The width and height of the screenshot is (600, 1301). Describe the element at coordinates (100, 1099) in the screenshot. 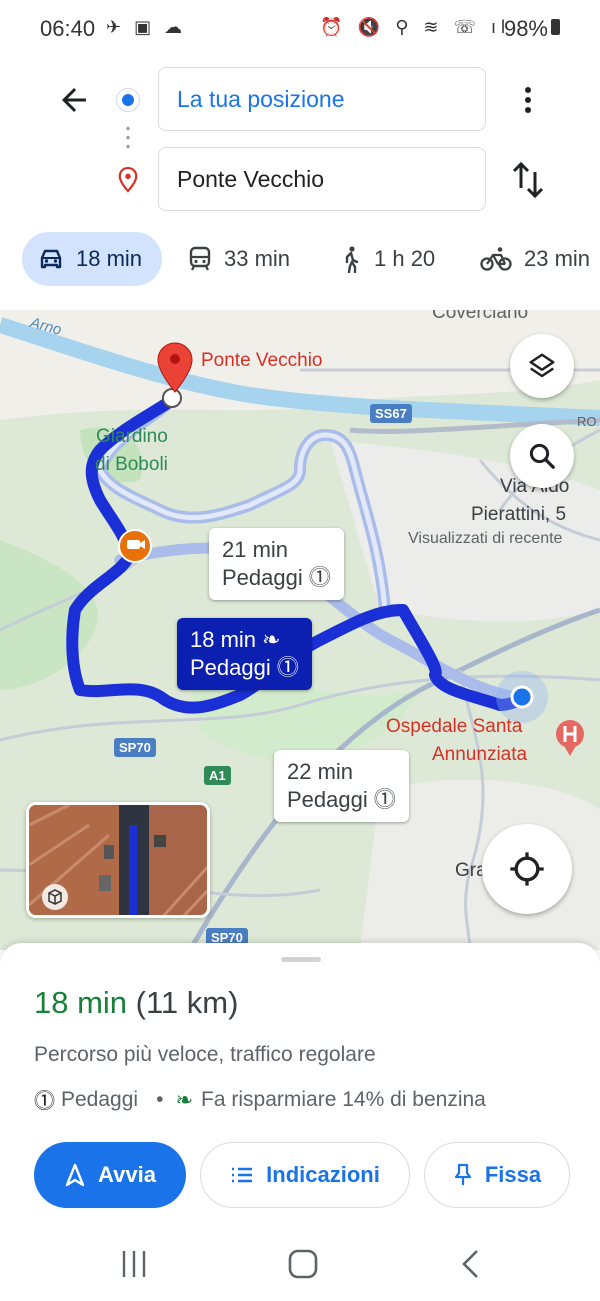

I see `tolls-label: Pedaggi` at that location.